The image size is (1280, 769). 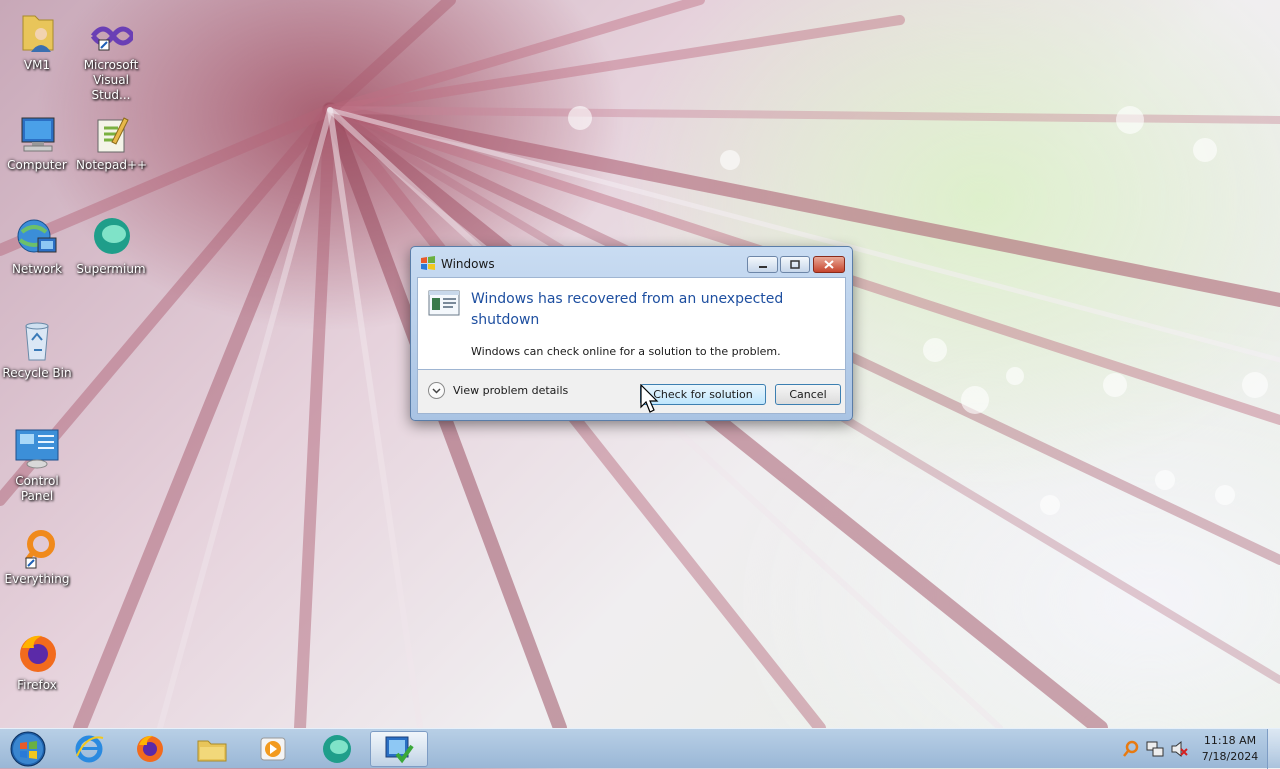 I want to click on desktop-icon-supermium: Supermium, so click(x=111, y=246).